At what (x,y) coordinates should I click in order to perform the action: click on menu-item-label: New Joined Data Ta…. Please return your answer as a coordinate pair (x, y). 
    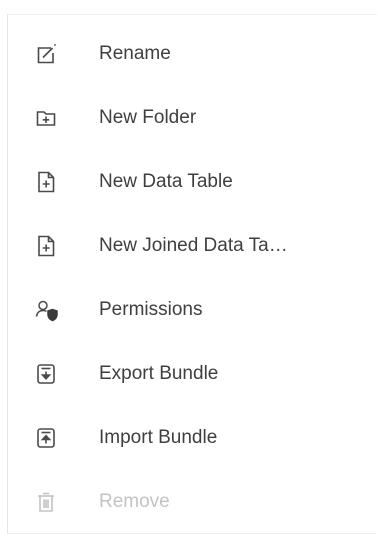
    Looking at the image, I should click on (193, 245).